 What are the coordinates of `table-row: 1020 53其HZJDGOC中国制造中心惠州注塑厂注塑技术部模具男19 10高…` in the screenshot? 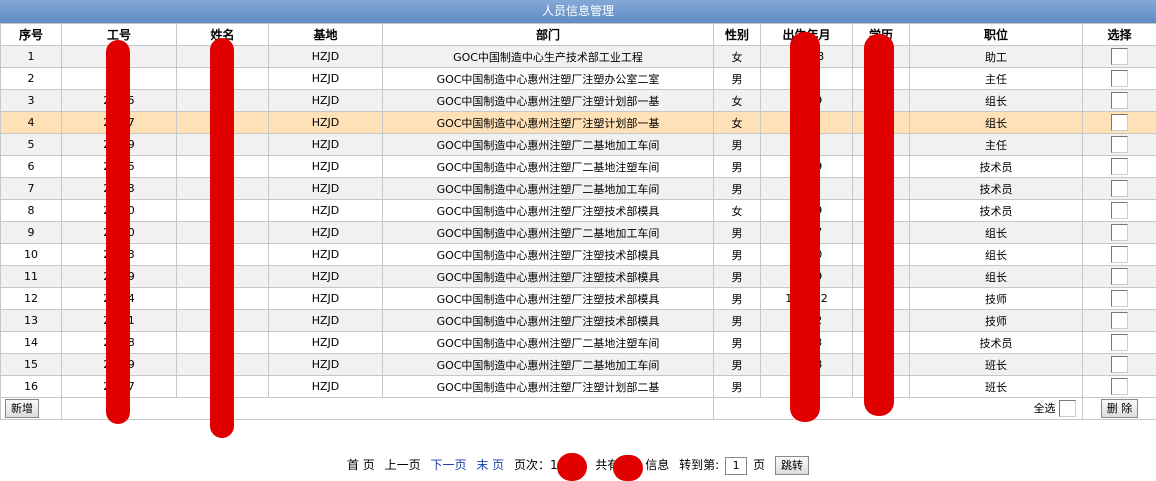 It's located at (578, 254).